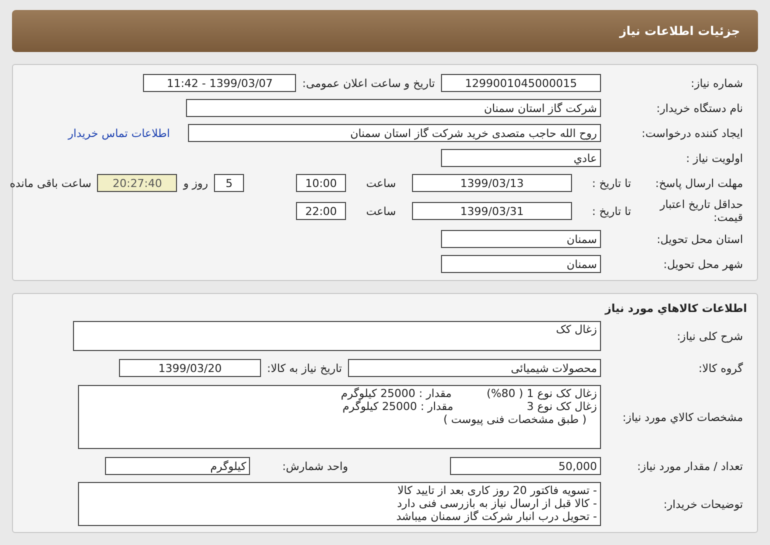  What do you see at coordinates (521, 158) in the screenshot?
I see `priority-field: عادي` at bounding box center [521, 158].